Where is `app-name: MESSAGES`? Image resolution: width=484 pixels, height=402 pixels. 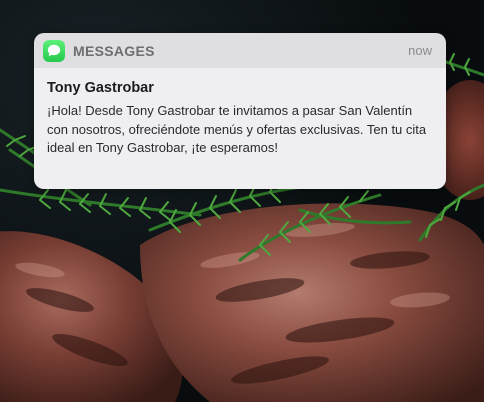 app-name: MESSAGES is located at coordinates (114, 50).